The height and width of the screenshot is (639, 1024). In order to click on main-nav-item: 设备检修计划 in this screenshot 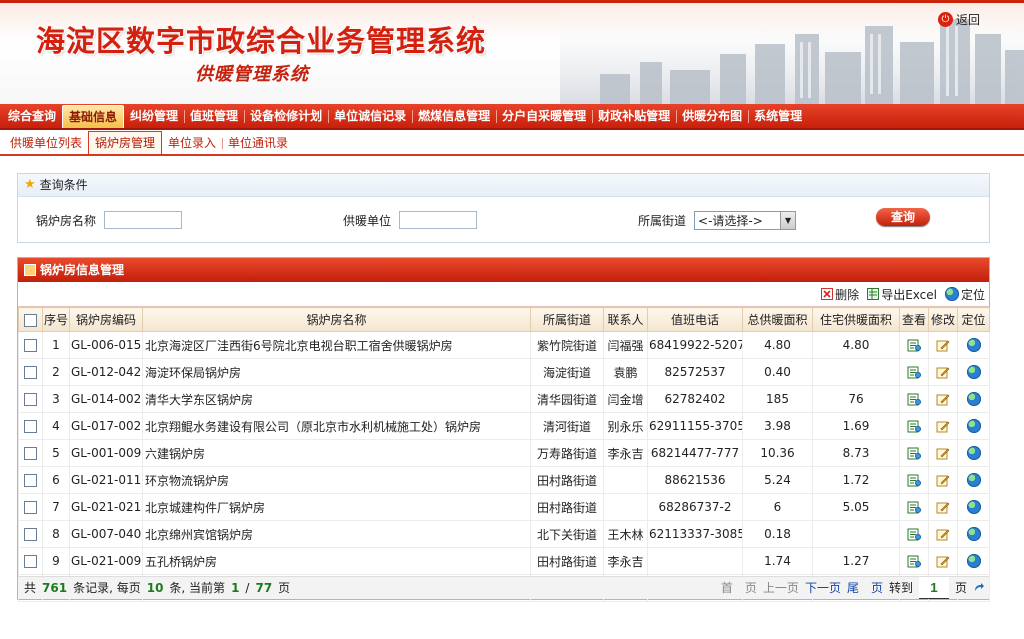, I will do `click(286, 116)`.